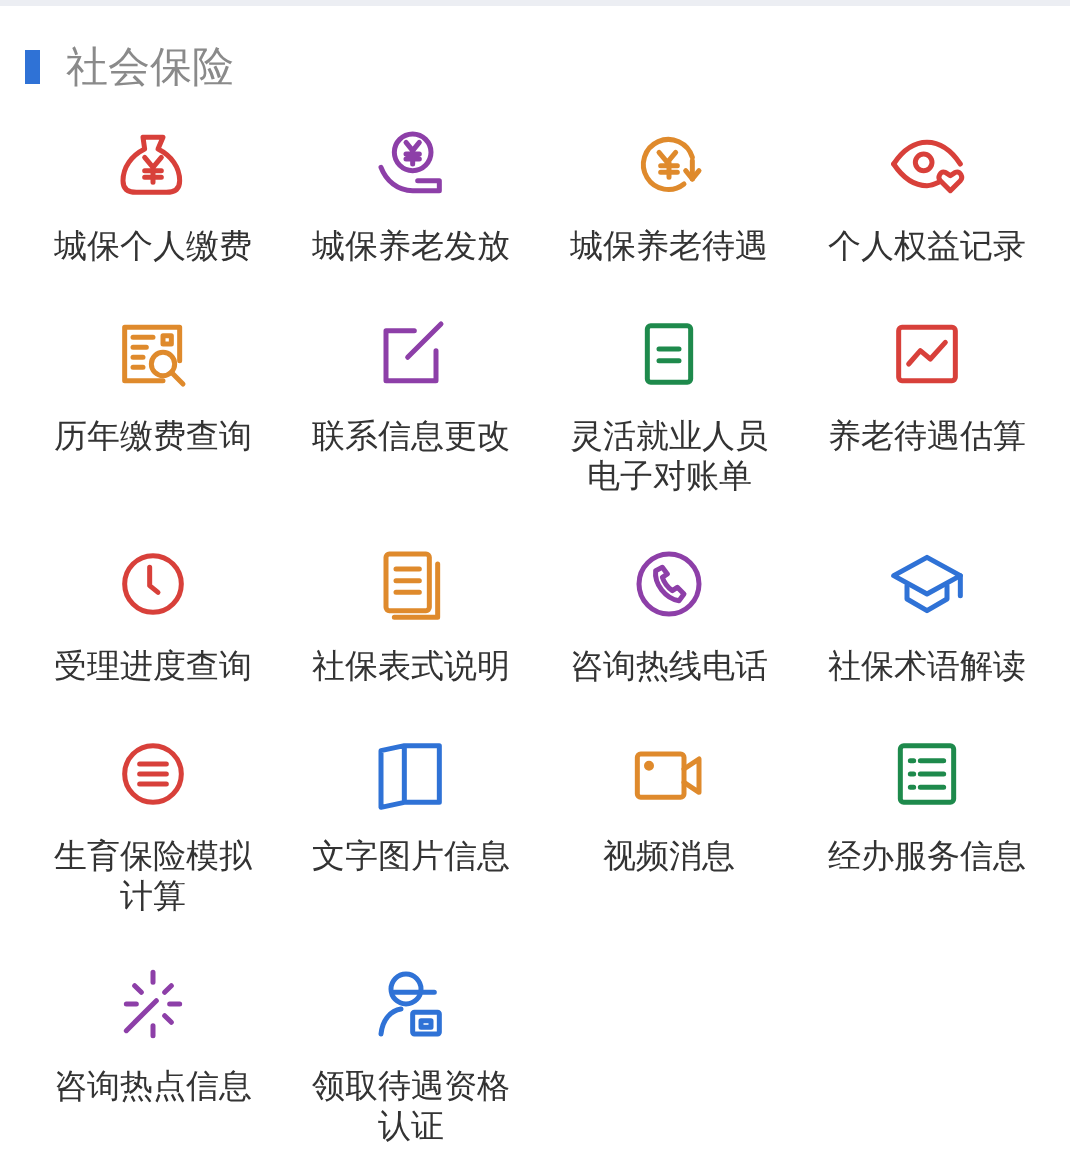  I want to click on service-label: 视频消息, so click(669, 856).